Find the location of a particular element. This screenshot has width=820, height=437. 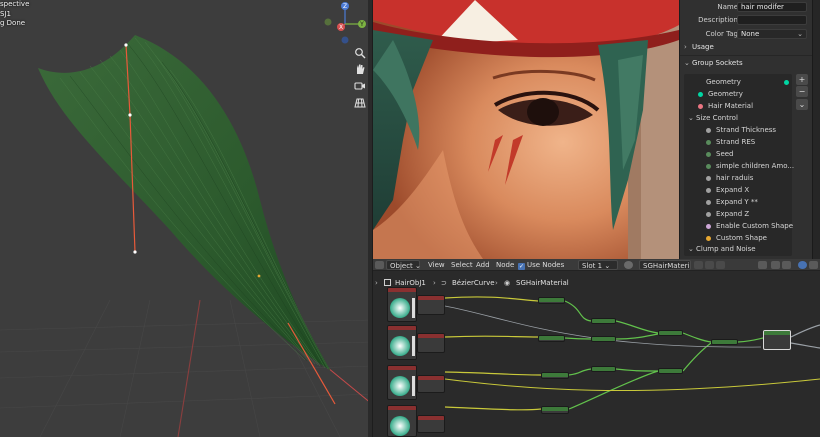

color-tag-select: None ⌄ is located at coordinates (772, 34).